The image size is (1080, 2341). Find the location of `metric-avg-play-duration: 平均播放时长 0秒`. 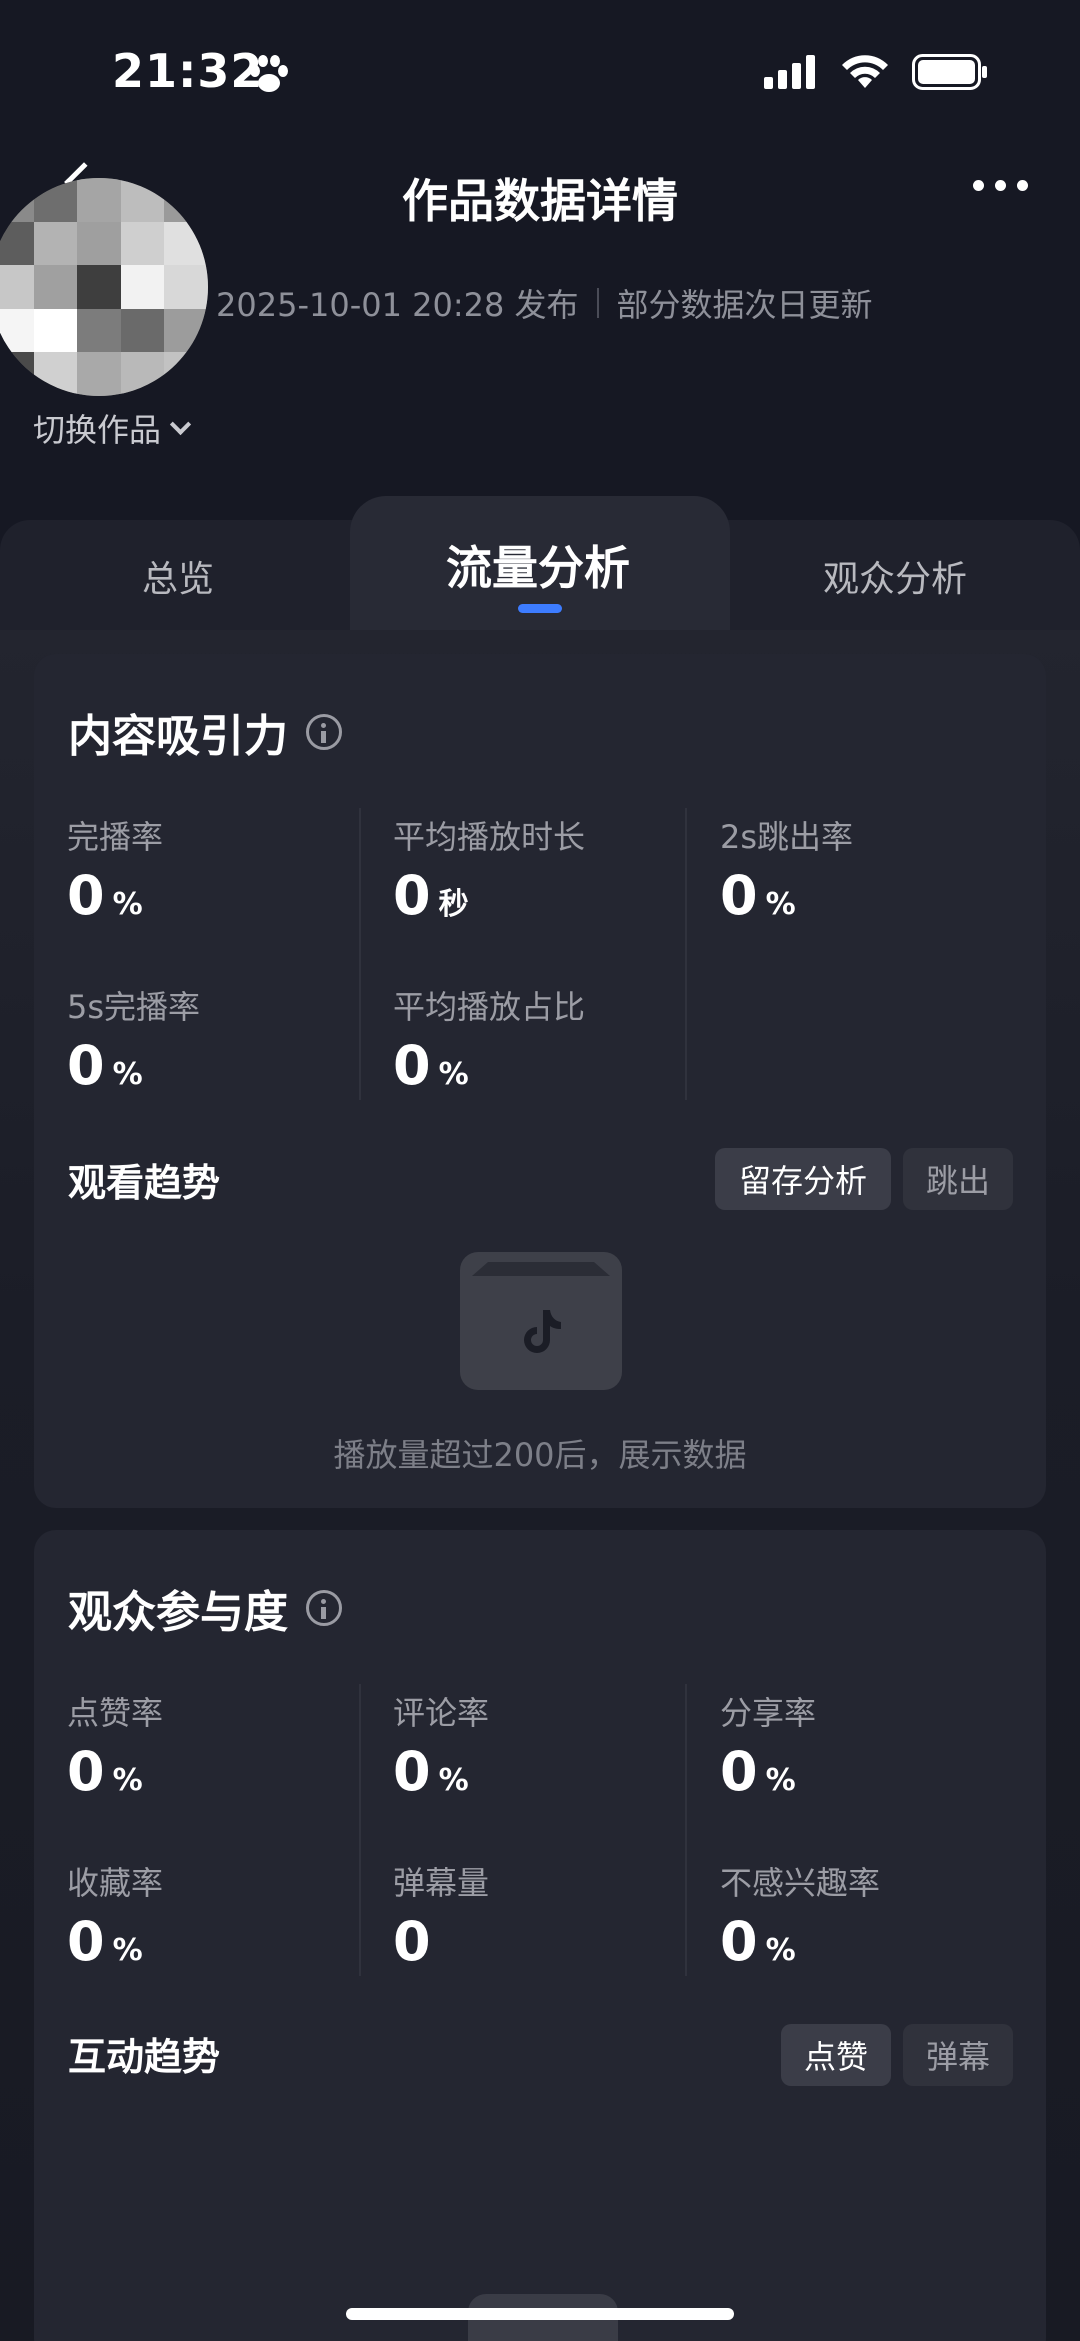

metric-avg-play-duration: 平均播放时长 0秒 is located at coordinates (543, 869).